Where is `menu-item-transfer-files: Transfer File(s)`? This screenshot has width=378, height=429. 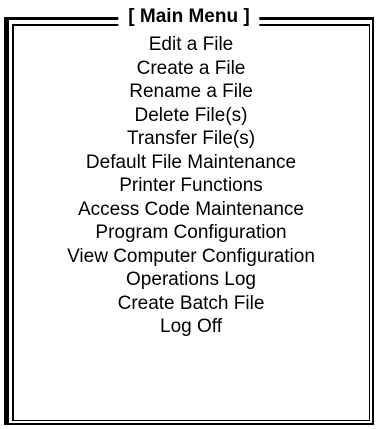
menu-item-transfer-files: Transfer File(s) is located at coordinates (191, 139).